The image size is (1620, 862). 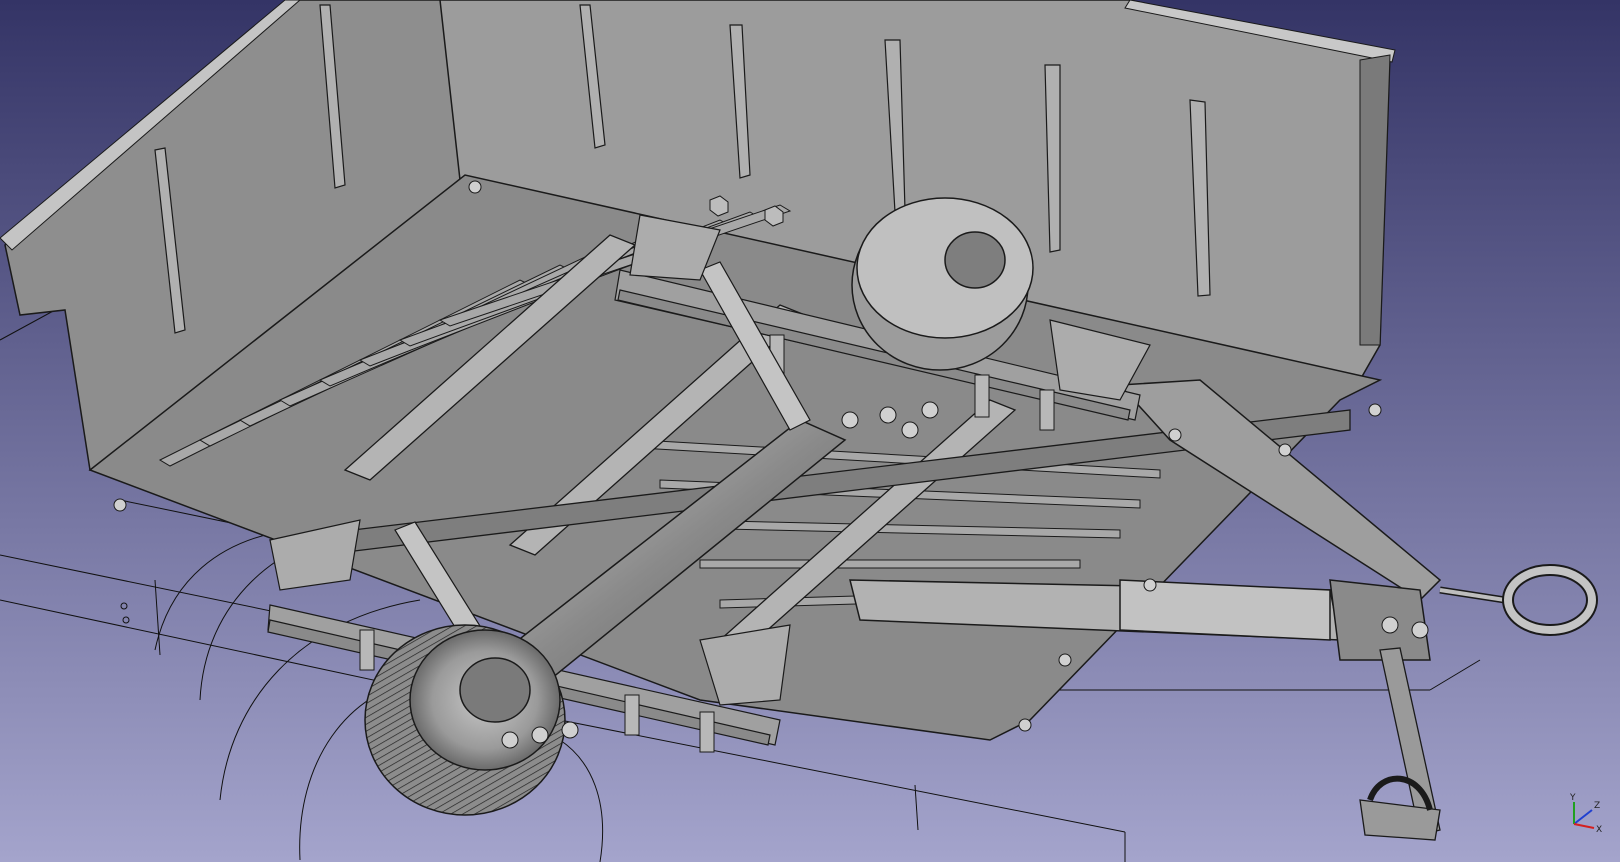 What do you see at coordinates (1584, 826) in the screenshot?
I see `x-axis-line` at bounding box center [1584, 826].